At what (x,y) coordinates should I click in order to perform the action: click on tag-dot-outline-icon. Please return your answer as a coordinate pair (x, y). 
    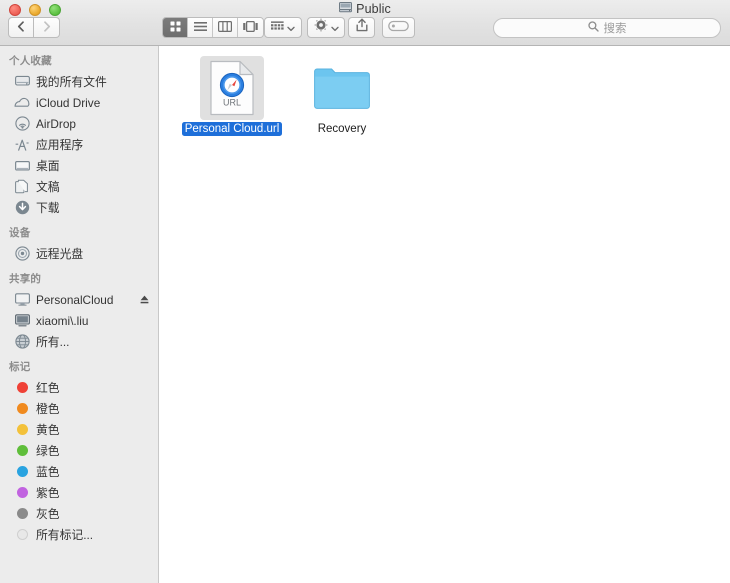
    Looking at the image, I should click on (22, 535).